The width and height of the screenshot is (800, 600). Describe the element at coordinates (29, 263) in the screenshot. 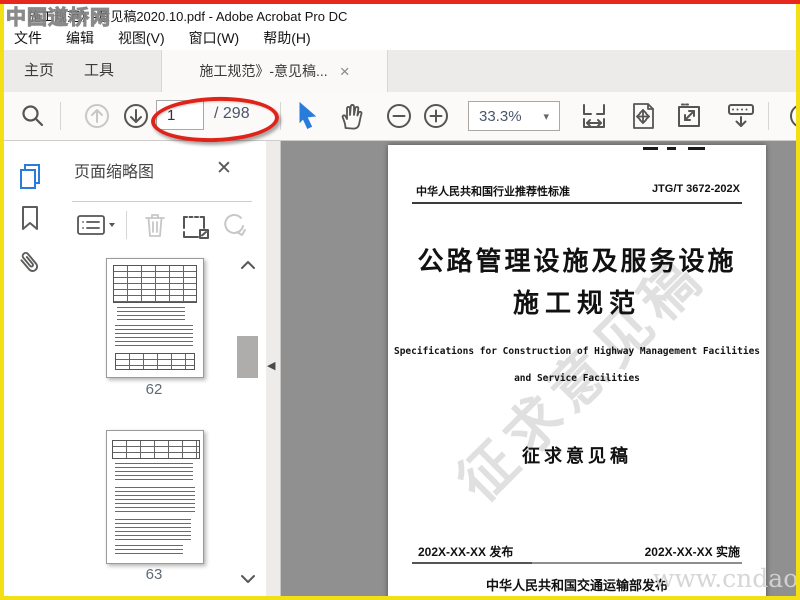

I see `attachments-icon` at that location.